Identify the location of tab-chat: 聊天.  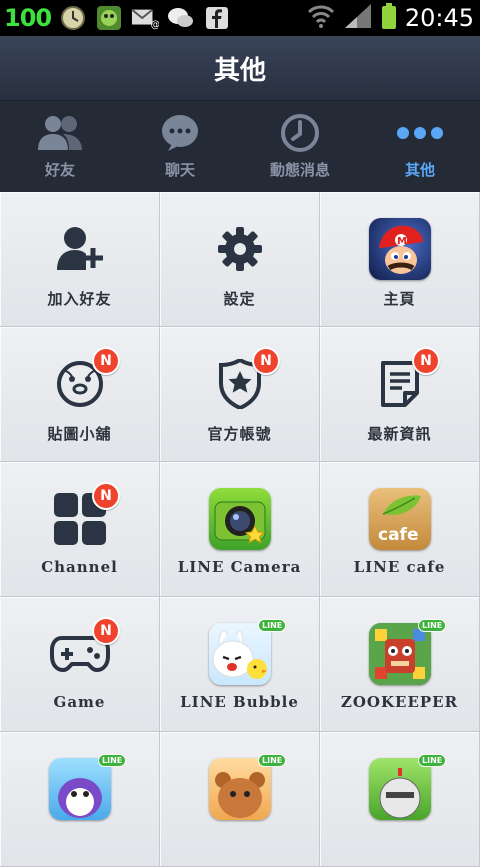
(180, 146).